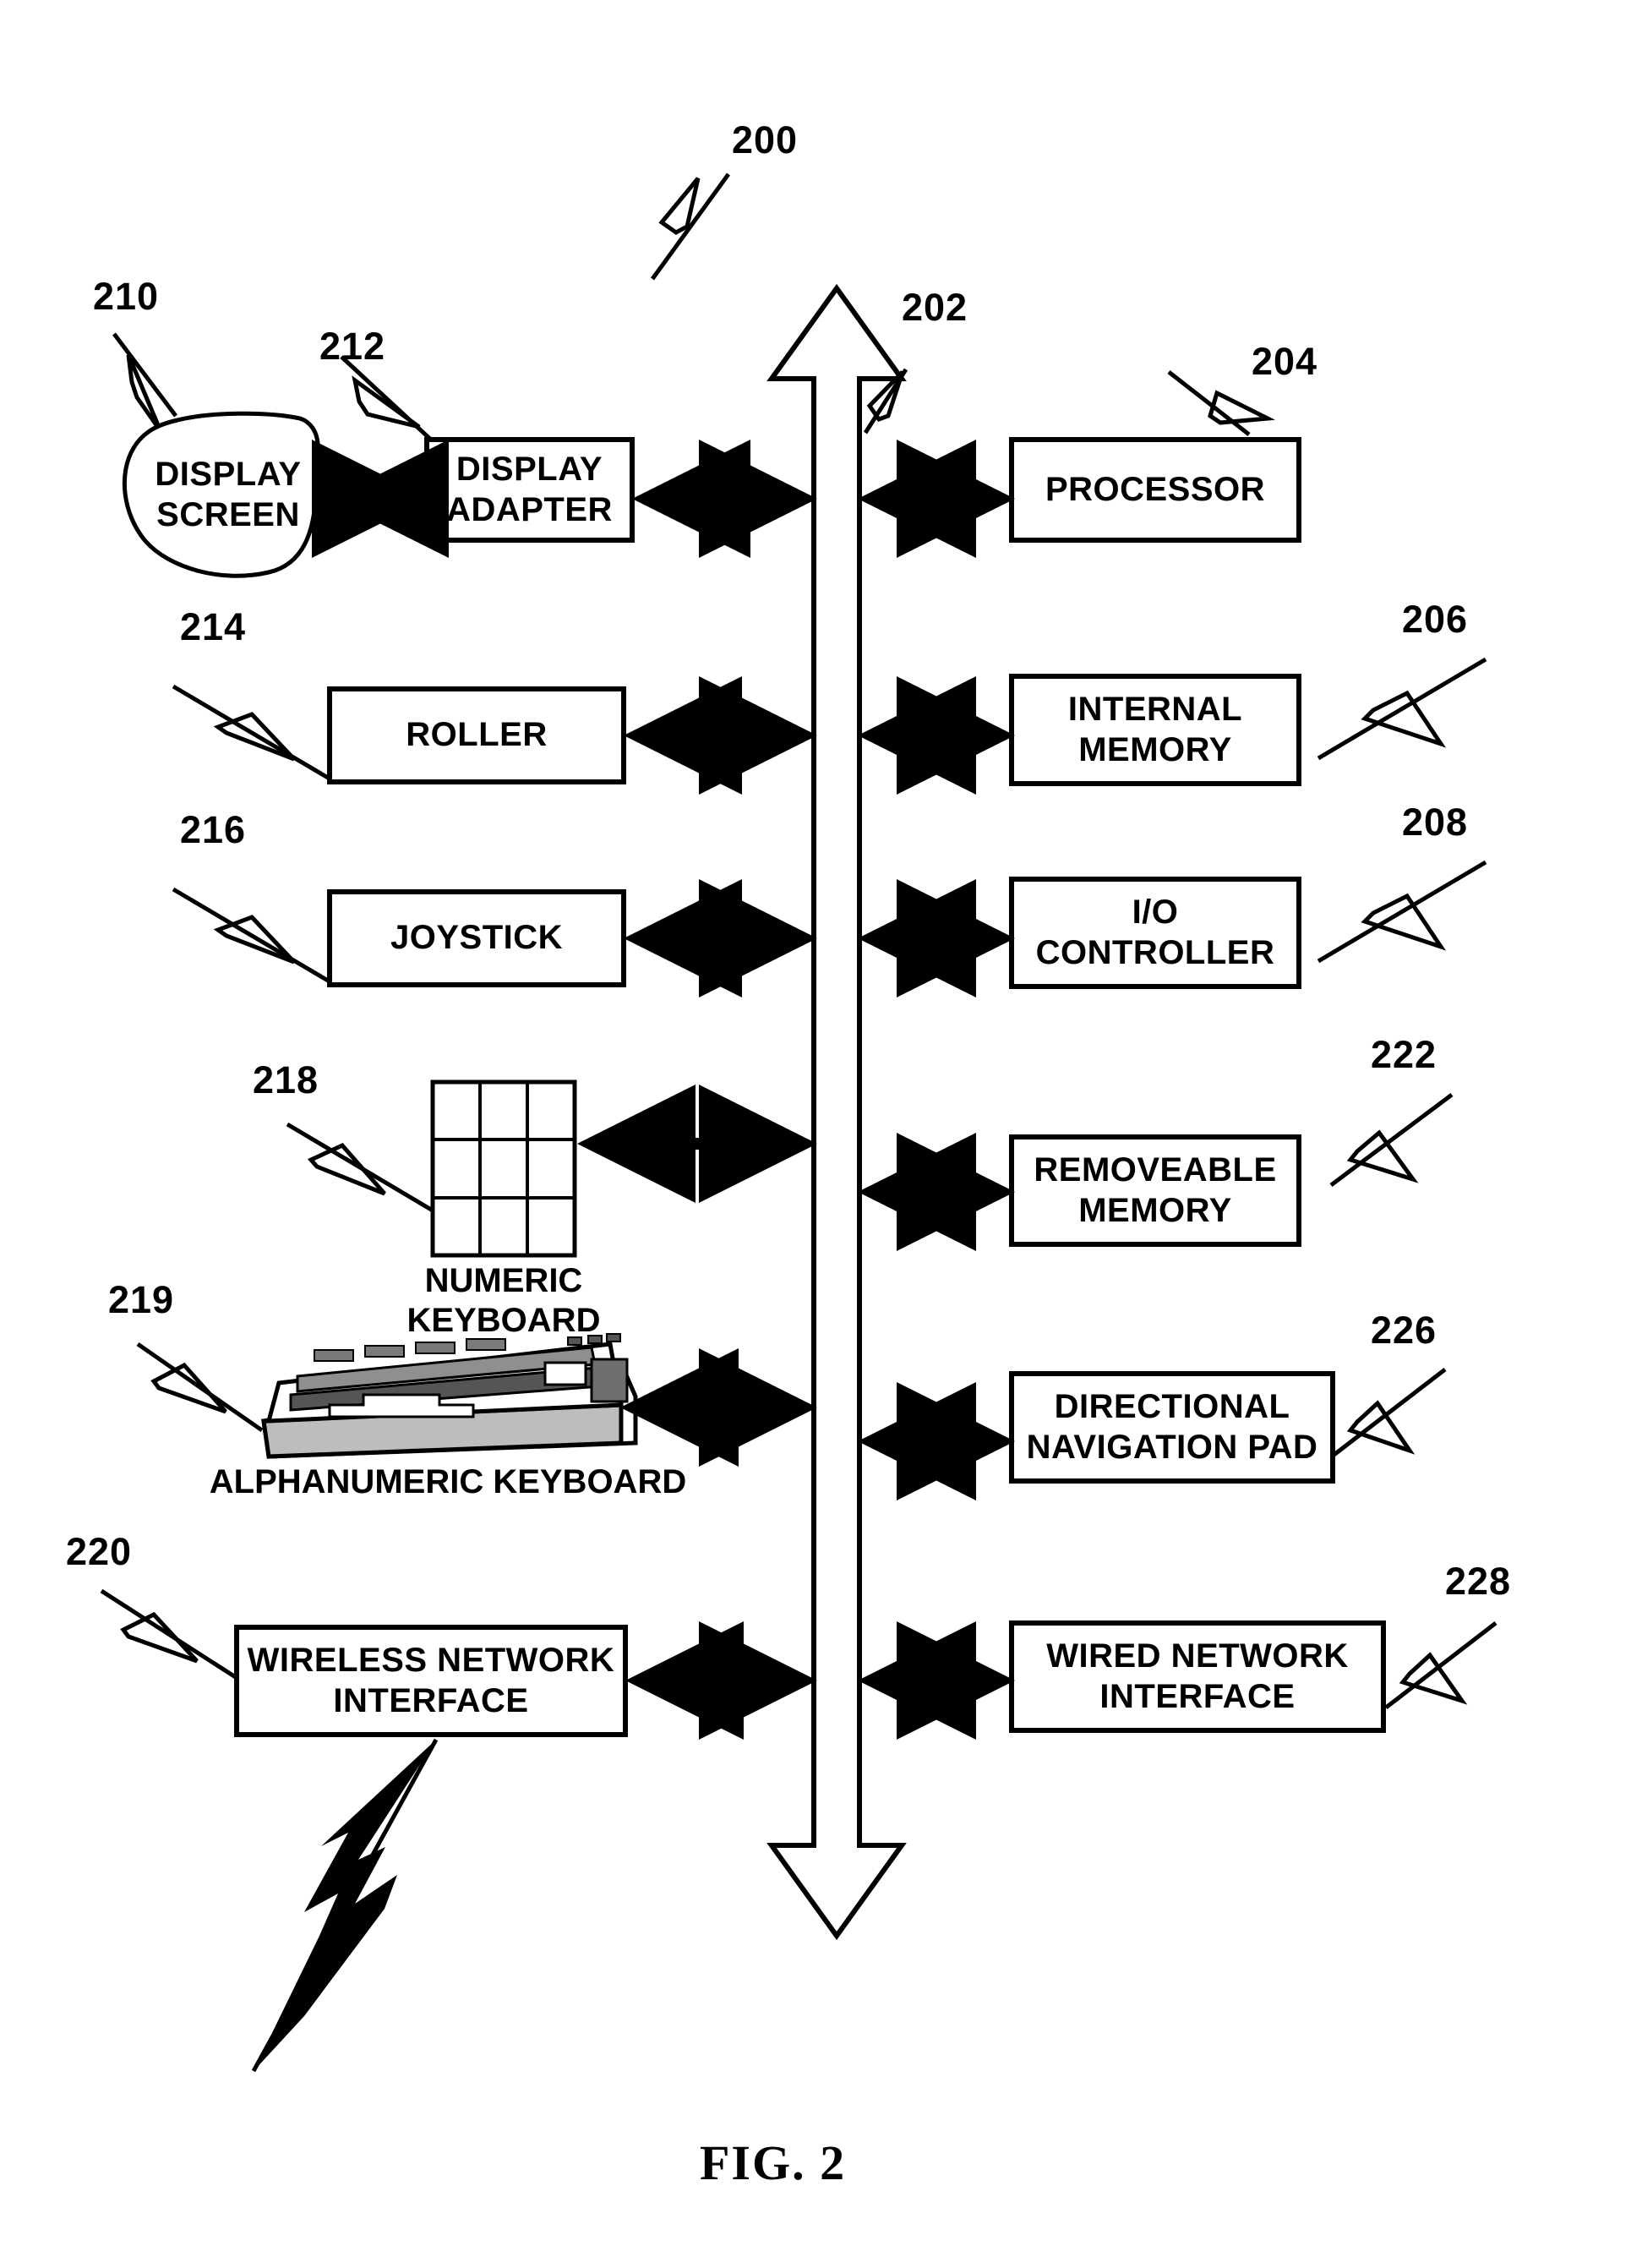 This screenshot has height=2268, width=1642. What do you see at coordinates (529, 490) in the screenshot?
I see `display-adapter-box` at bounding box center [529, 490].